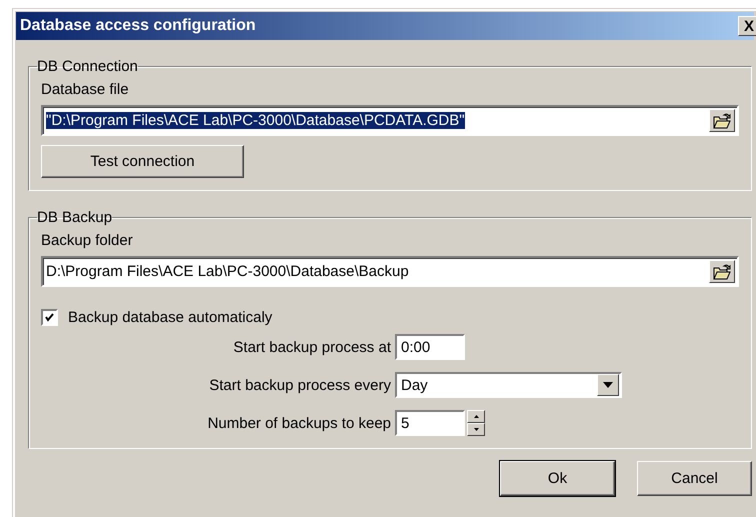 This screenshot has height=517, width=756. What do you see at coordinates (255, 120) in the screenshot?
I see `field-value: "D:\Program Files\ACE Lab\PC-3000\Database\PCDATA.GDB"` at bounding box center [255, 120].